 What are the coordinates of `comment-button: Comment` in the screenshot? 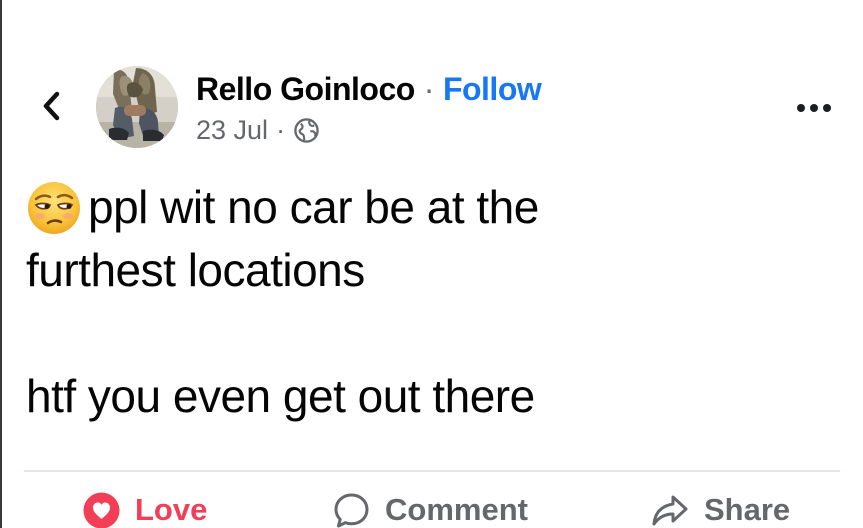 It's located at (430, 508).